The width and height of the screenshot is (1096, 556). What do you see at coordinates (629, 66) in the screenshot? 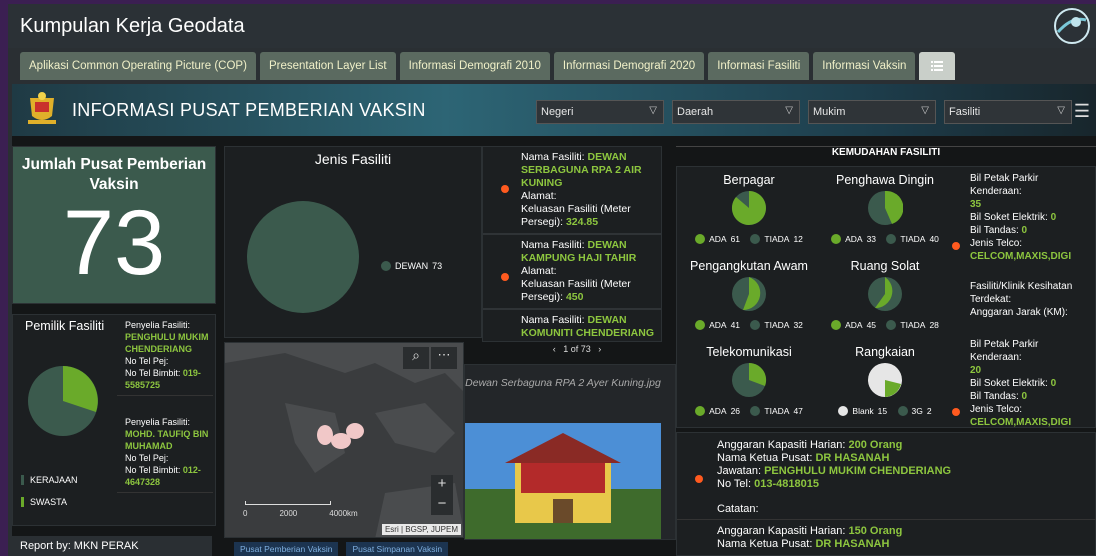
I see `tab-demografi-2020: Informasi Demografi 2020` at bounding box center [629, 66].